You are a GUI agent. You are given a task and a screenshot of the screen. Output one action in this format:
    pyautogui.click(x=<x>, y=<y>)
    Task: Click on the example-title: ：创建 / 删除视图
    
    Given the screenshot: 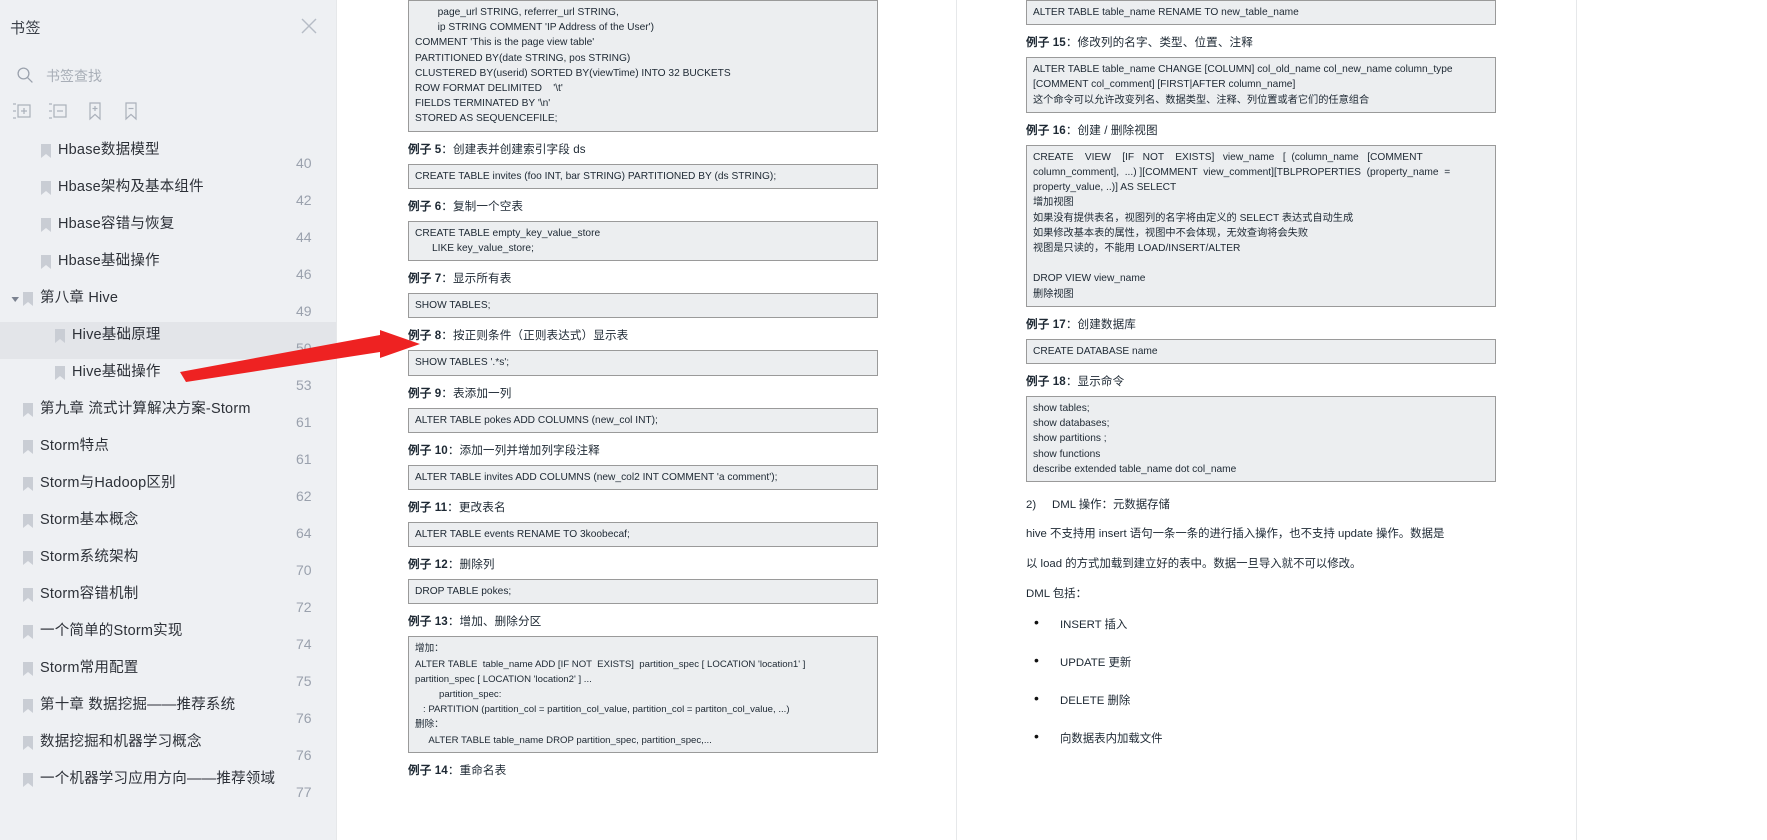 What is the action you would take?
    pyautogui.click(x=1111, y=130)
    